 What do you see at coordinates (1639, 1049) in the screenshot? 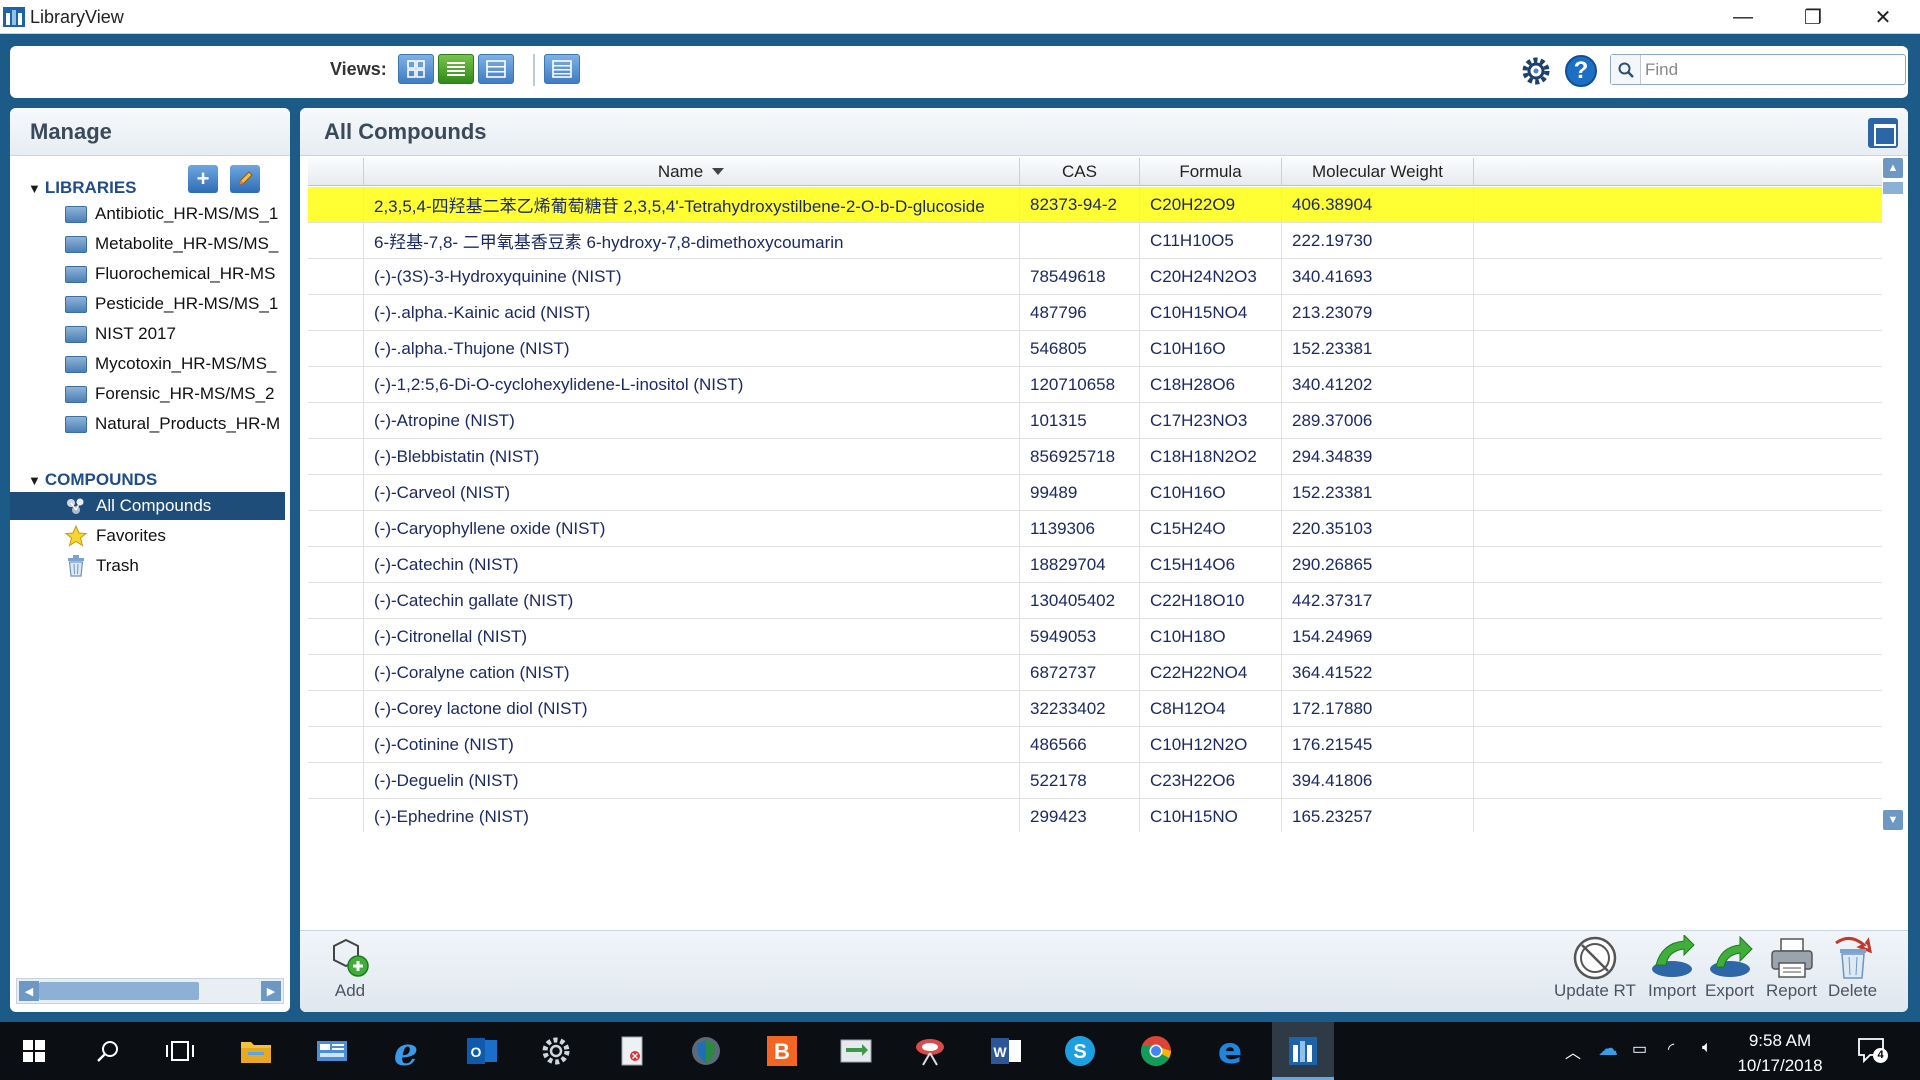
I see `battery-icon: ▭` at bounding box center [1639, 1049].